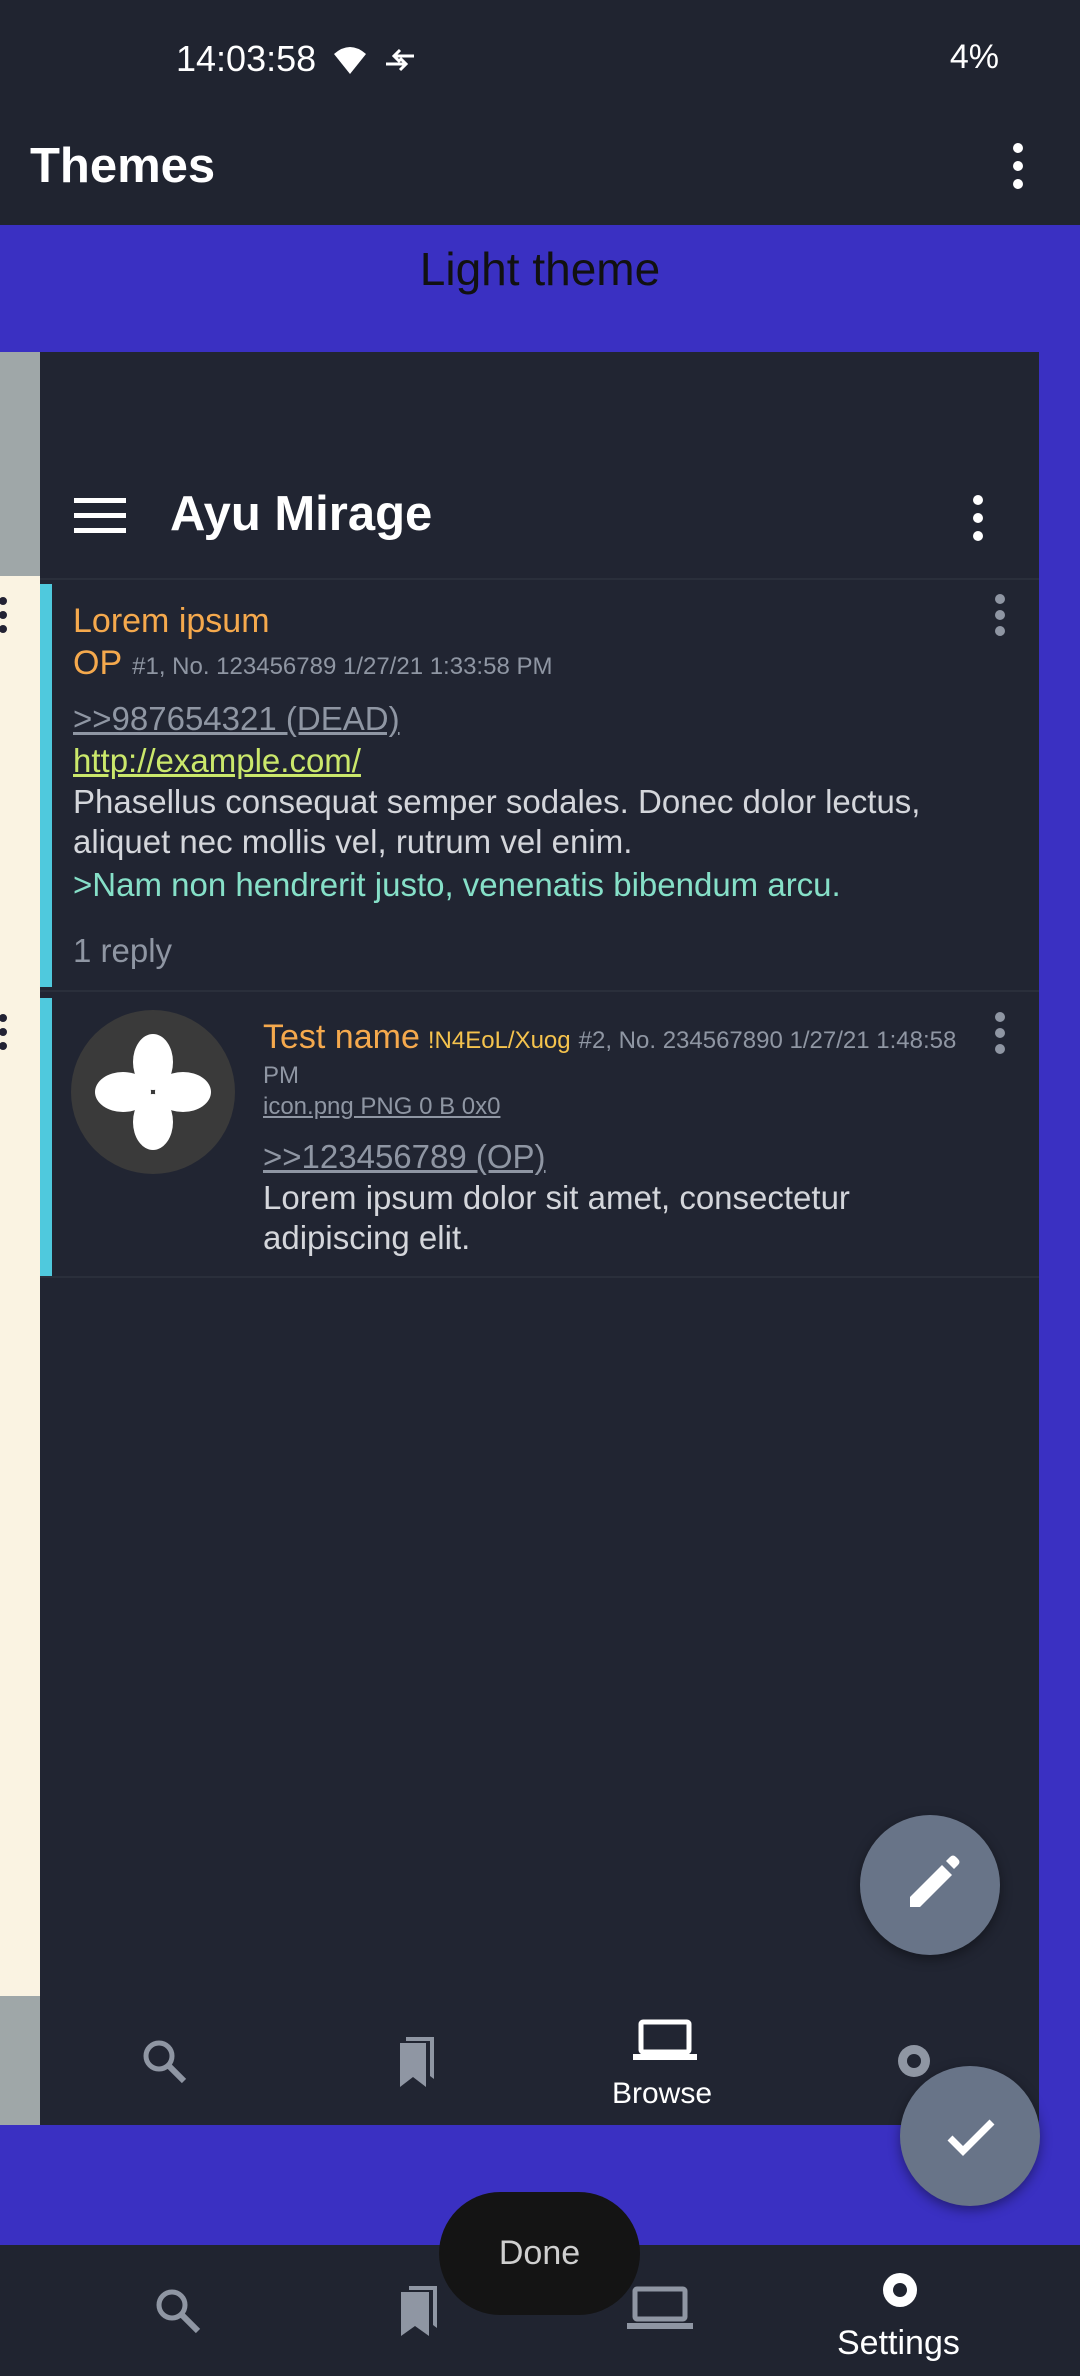 The height and width of the screenshot is (2376, 1080). I want to click on apply-theme-fab, so click(970, 2136).